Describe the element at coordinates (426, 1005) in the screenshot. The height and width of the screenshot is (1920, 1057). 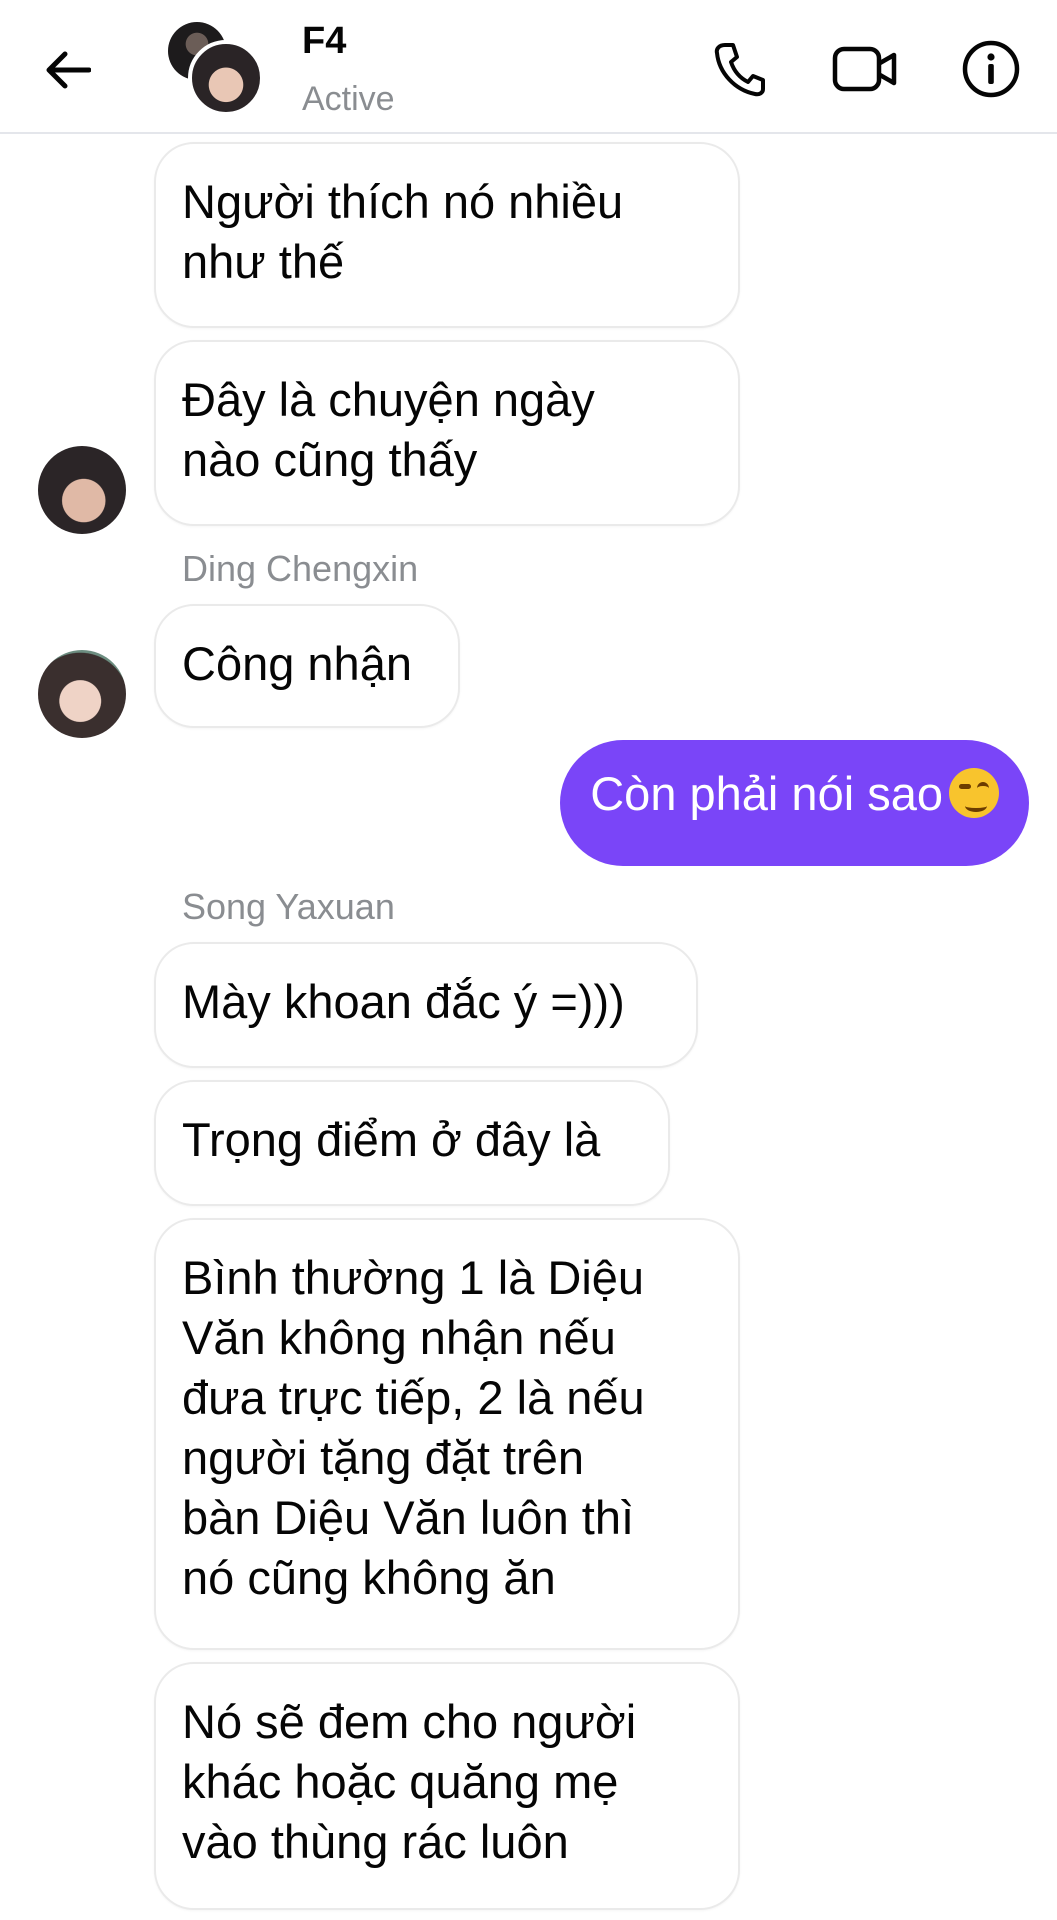
I see `message-bubble: Mày khoan đắc ý =)))` at that location.